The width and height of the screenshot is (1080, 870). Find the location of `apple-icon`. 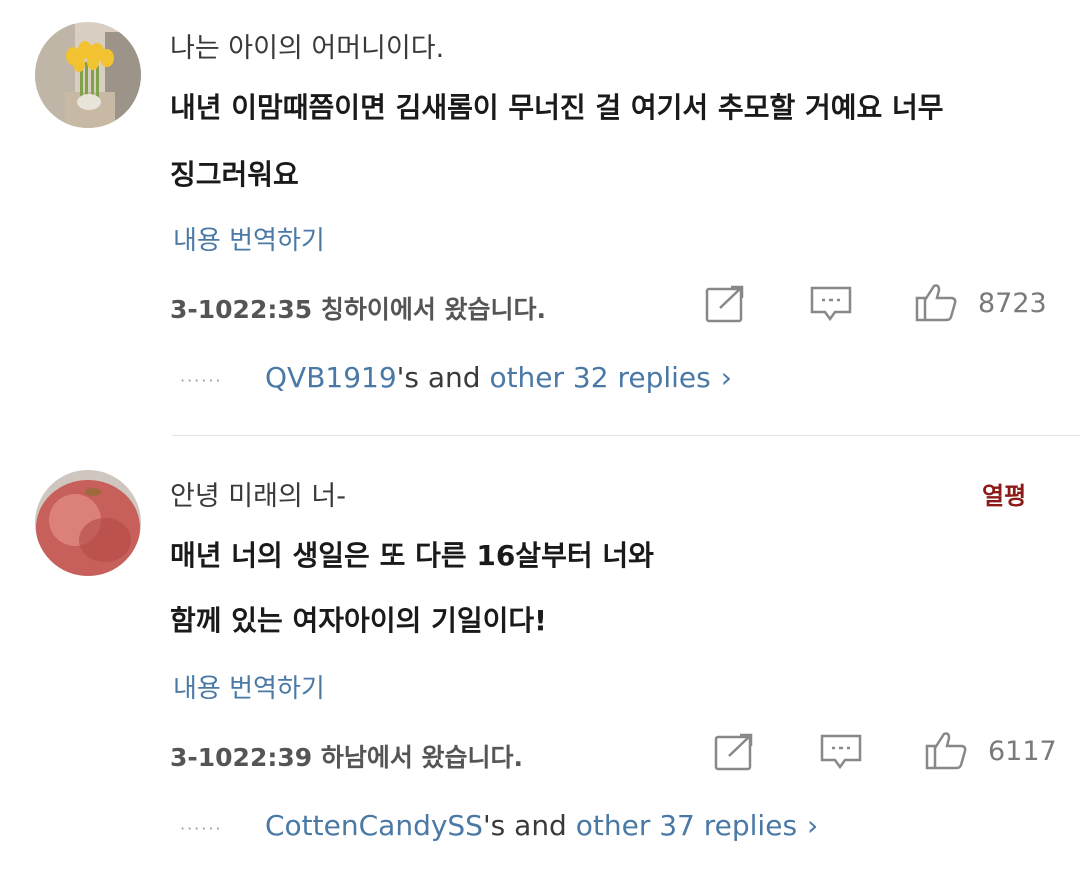

apple-icon is located at coordinates (88, 523).